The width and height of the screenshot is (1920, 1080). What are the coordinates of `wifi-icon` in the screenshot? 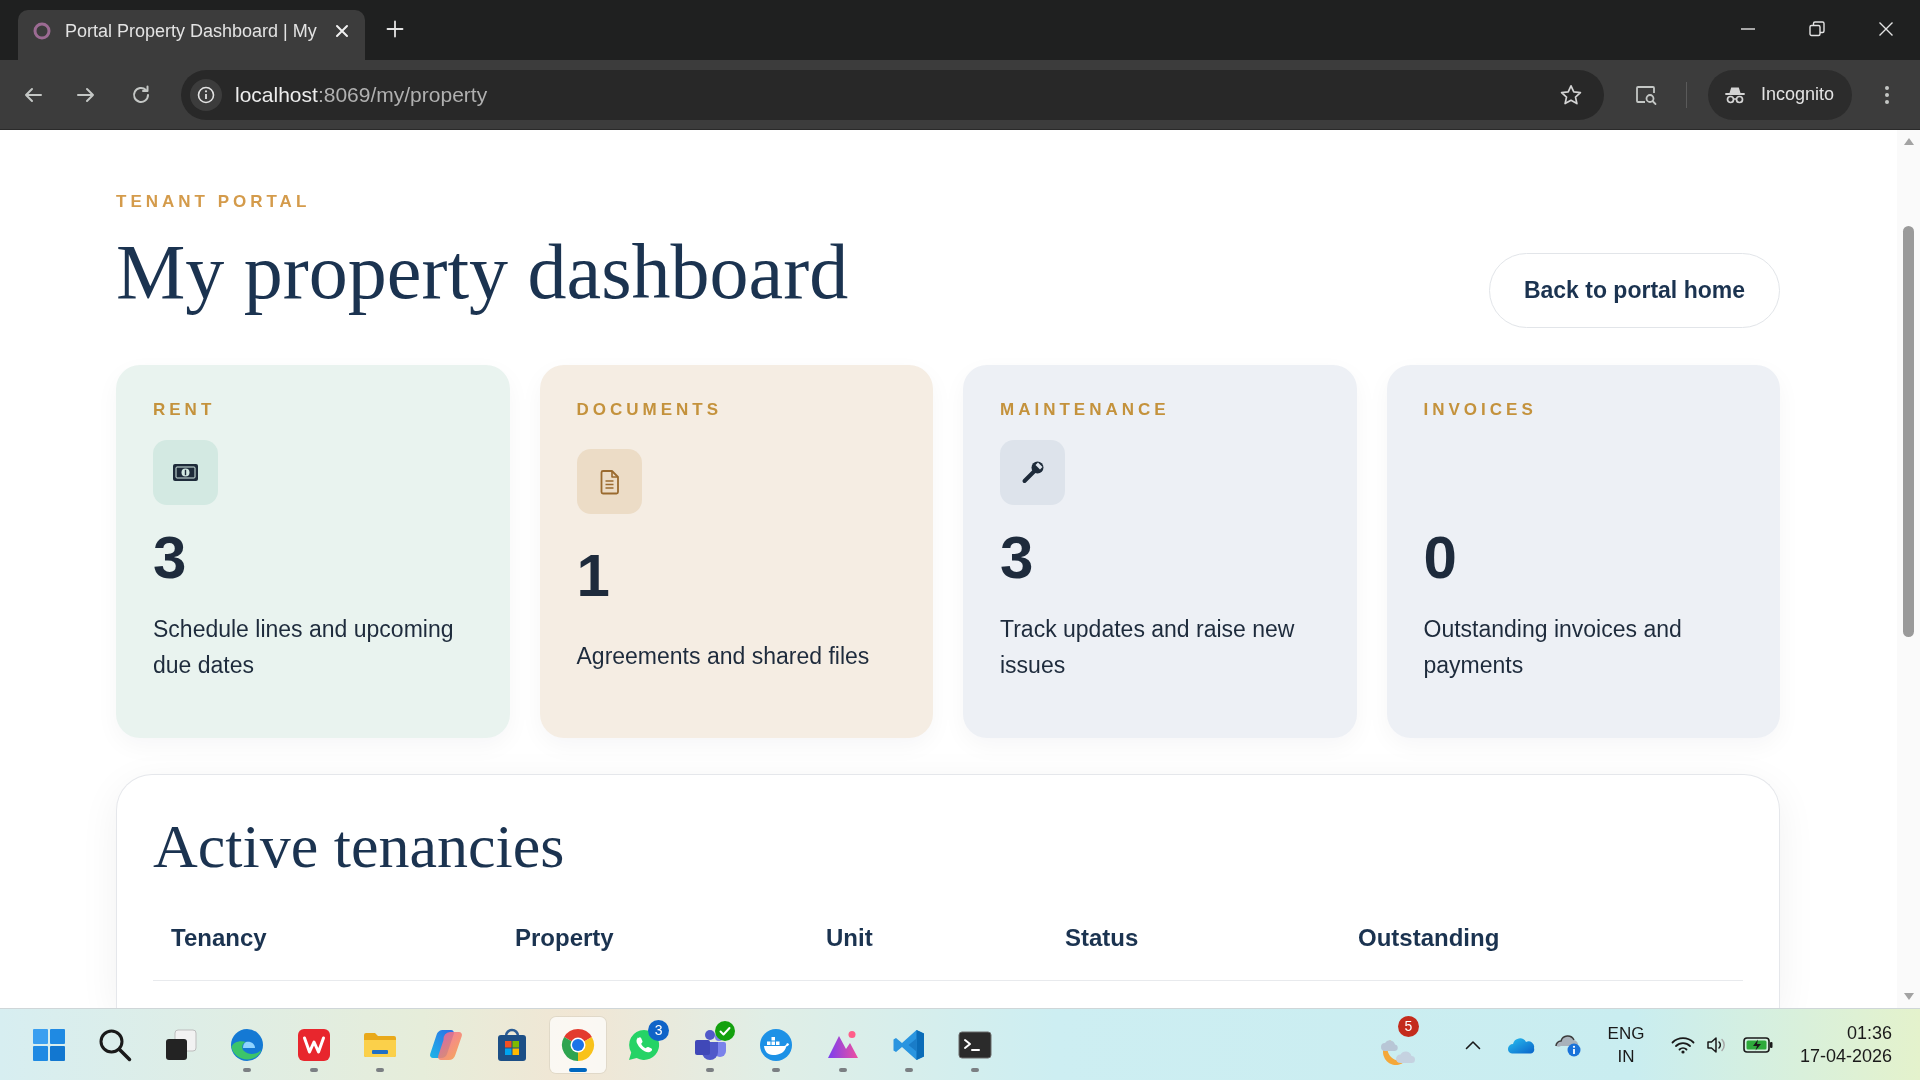 It's located at (1683, 1044).